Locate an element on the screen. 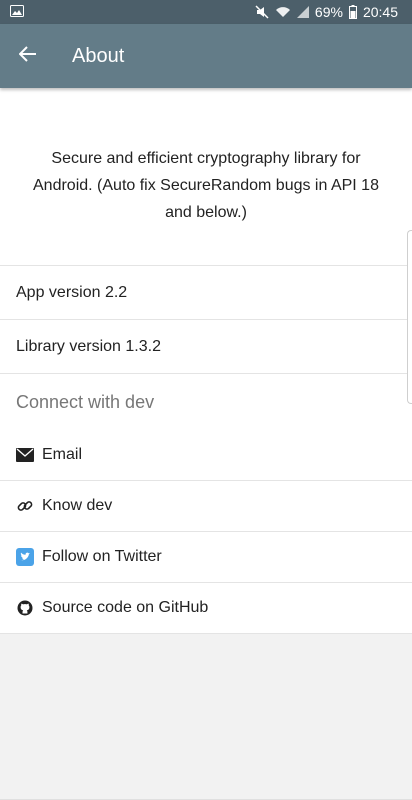 The height and width of the screenshot is (800, 412). scrollbar-thumb is located at coordinates (409, 317).